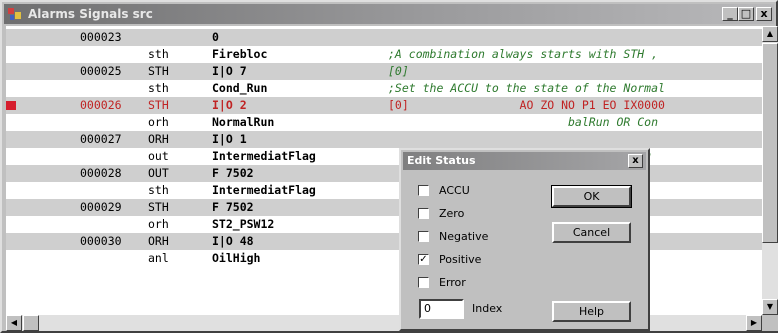 Image resolution: width=778 pixels, height=333 pixels. I want to click on horizontal-scroll-thumb, so click(31, 323).